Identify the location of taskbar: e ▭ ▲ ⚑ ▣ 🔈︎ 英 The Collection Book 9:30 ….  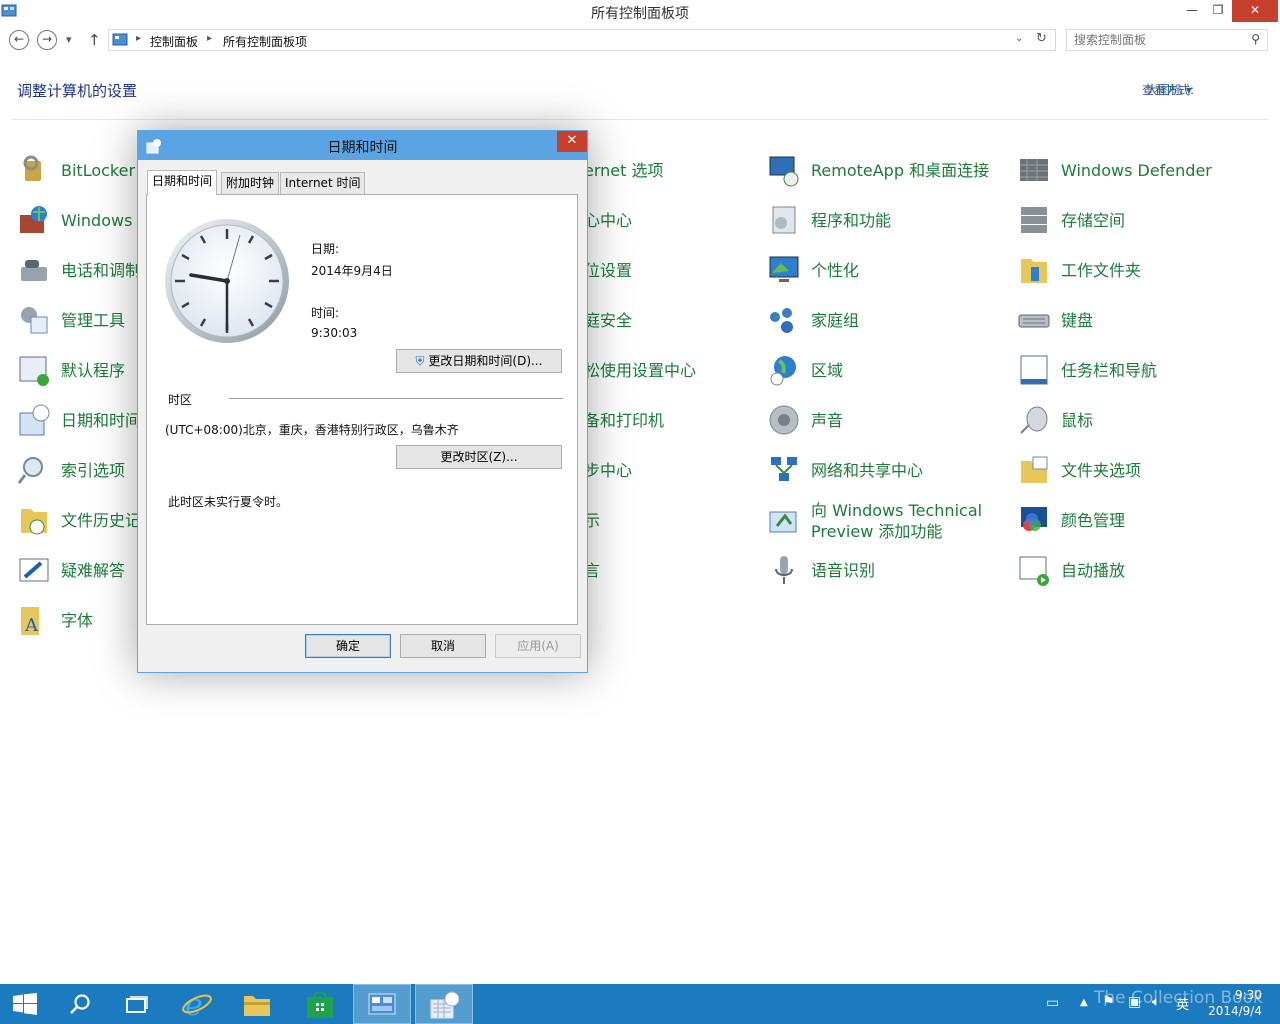
(640, 1004).